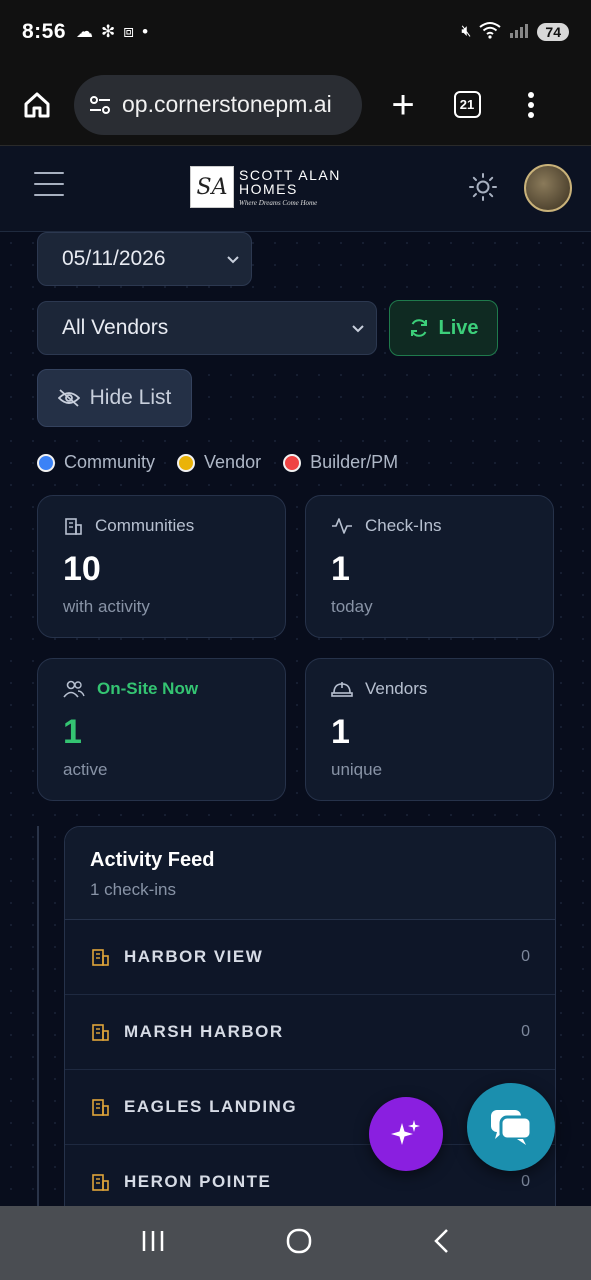 The height and width of the screenshot is (1280, 591). Describe the element at coordinates (37, 105) in the screenshot. I see `home-icon` at that location.